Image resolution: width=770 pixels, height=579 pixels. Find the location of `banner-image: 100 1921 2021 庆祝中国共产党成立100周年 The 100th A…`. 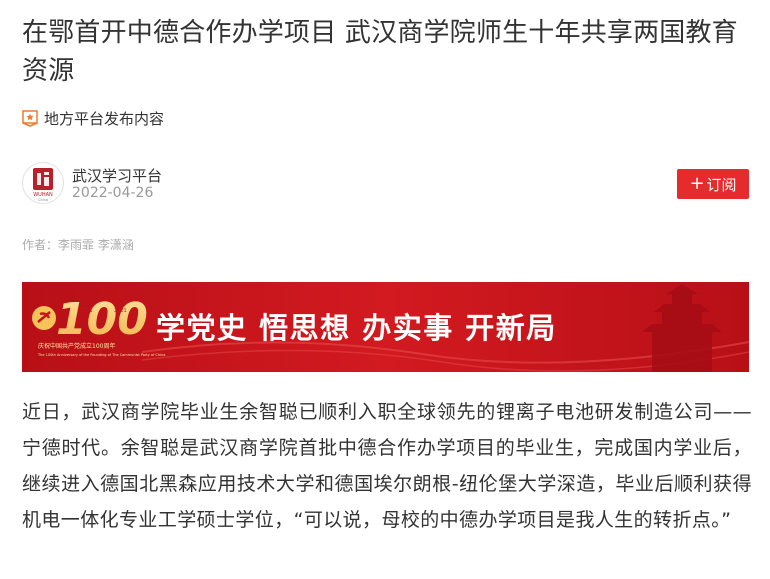

banner-image: 100 1921 2021 庆祝中国共产党成立100周年 The 100th A… is located at coordinates (385, 327).